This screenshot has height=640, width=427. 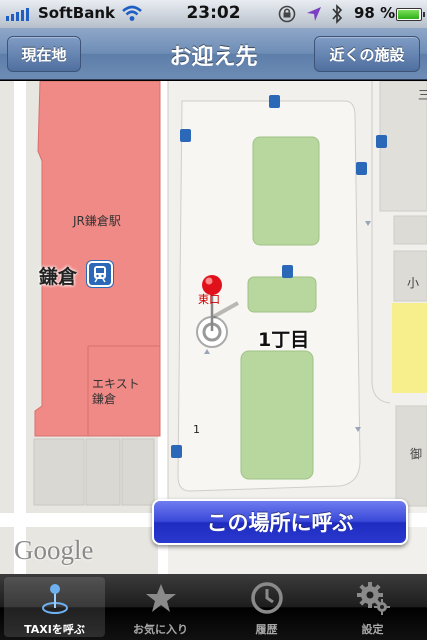 I want to click on star-icon, so click(x=160, y=598).